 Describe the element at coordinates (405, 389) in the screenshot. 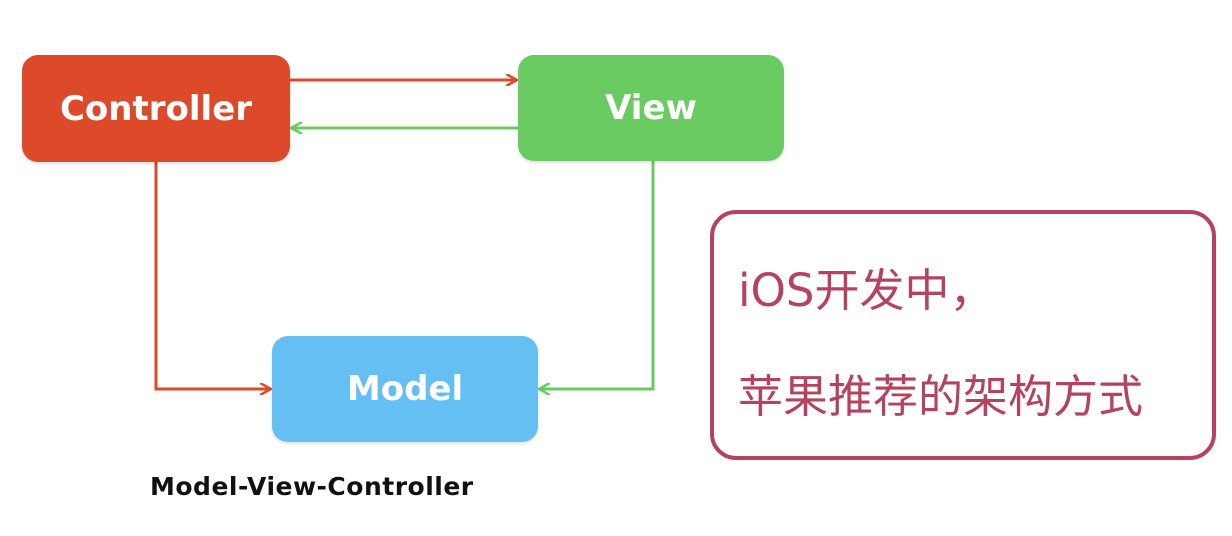

I see `model-node: Model` at that location.